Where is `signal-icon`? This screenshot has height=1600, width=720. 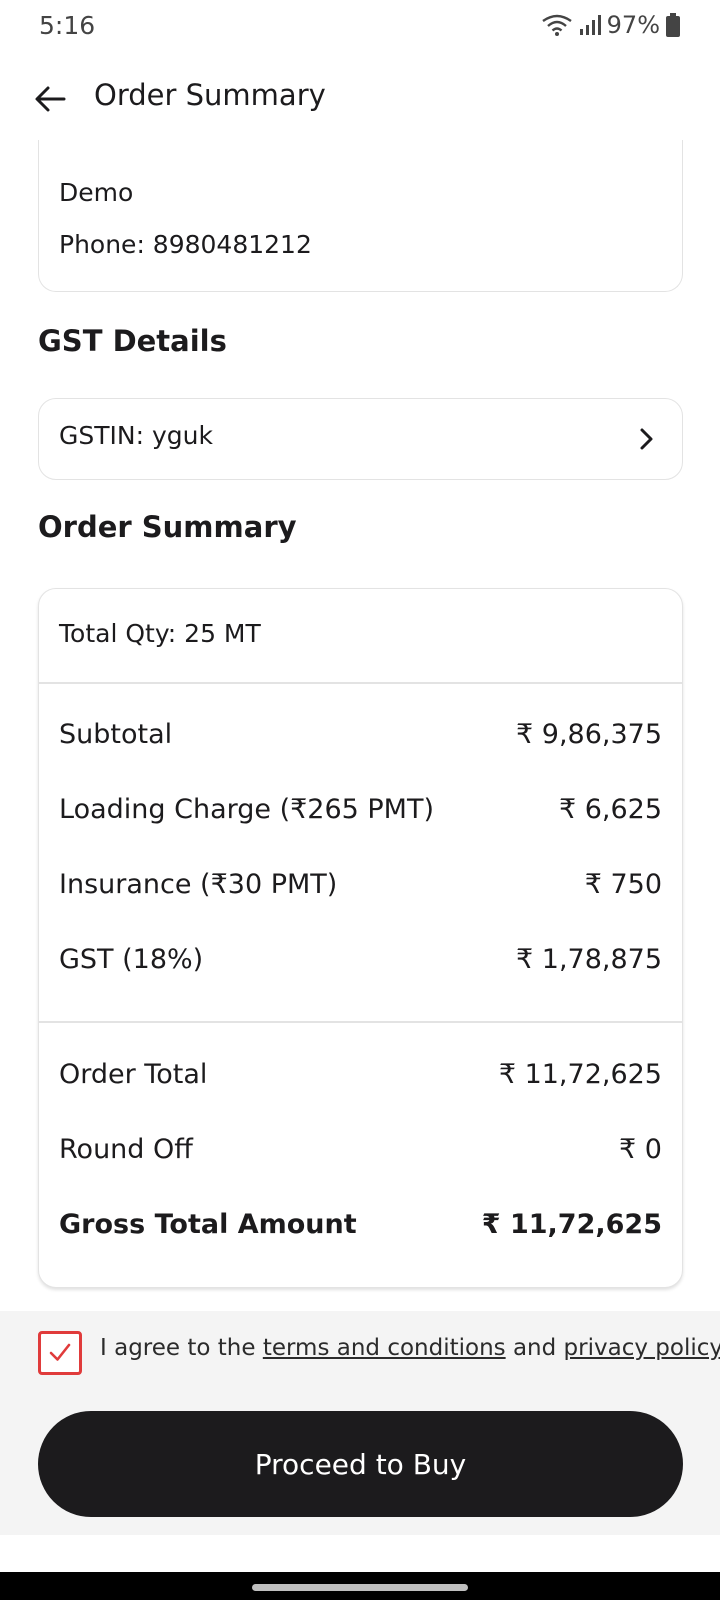
signal-icon is located at coordinates (590, 25).